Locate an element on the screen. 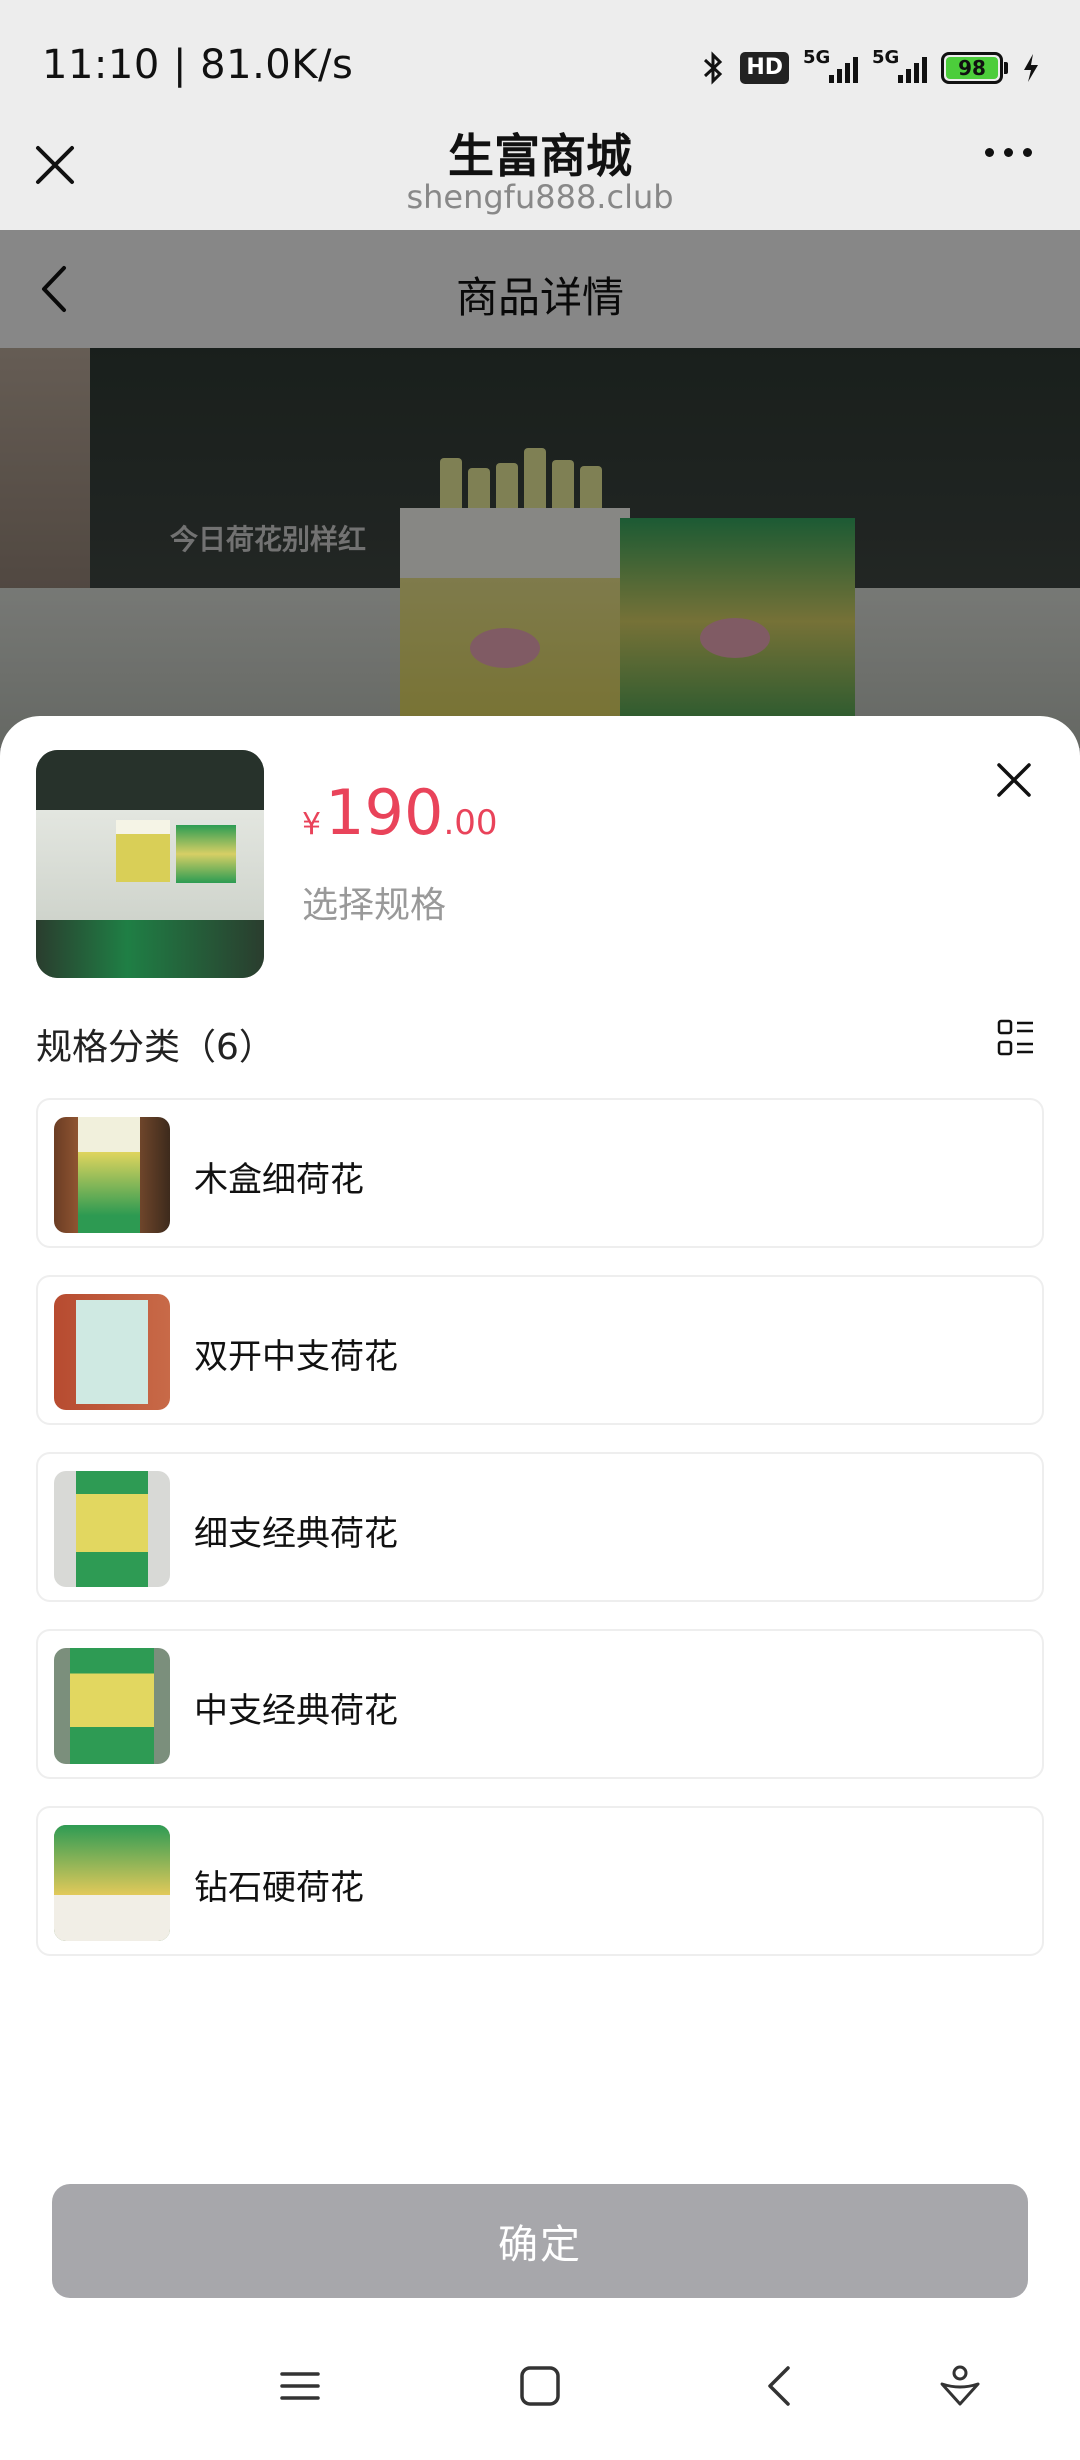 The image size is (1080, 2460). price: ¥ 190 .00 is located at coordinates (400, 812).